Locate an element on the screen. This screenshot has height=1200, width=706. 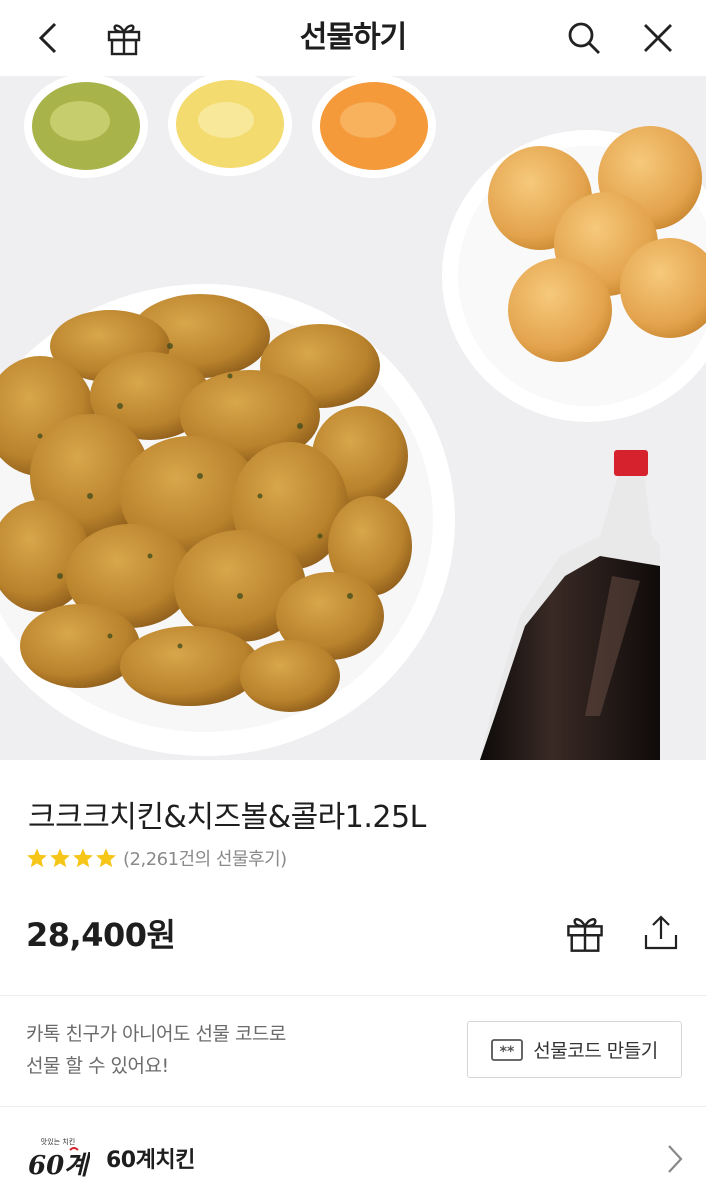
close-button is located at coordinates (658, 38).